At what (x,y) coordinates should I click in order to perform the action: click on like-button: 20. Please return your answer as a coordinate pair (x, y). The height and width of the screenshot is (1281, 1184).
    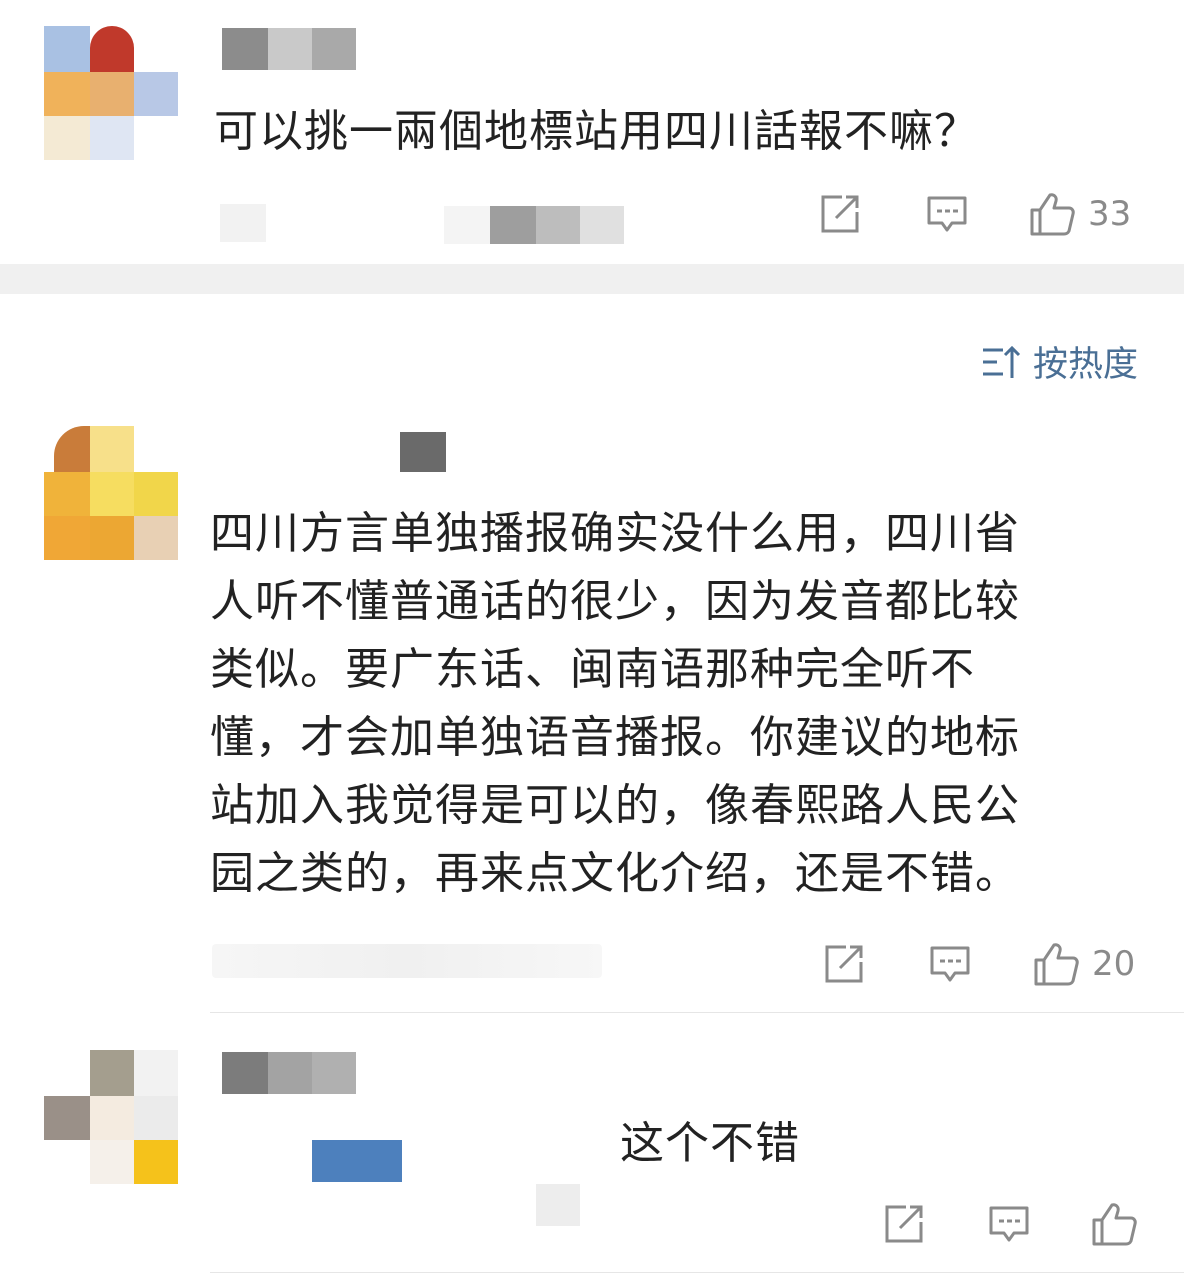
    Looking at the image, I should click on (1083, 964).